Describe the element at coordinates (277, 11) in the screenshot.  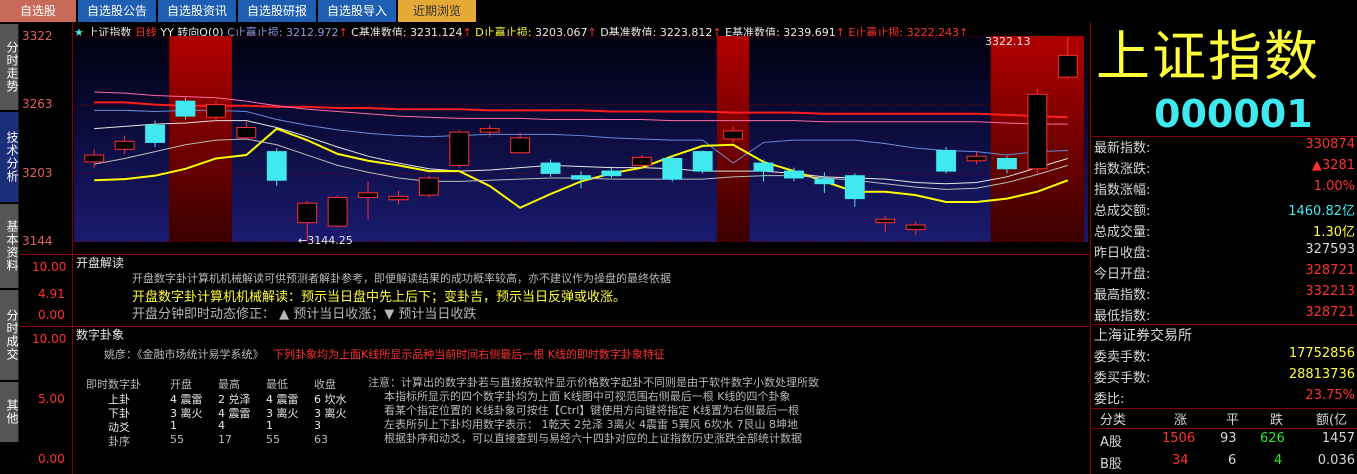
I see `tab-watchlist-research: 自选股研报` at that location.